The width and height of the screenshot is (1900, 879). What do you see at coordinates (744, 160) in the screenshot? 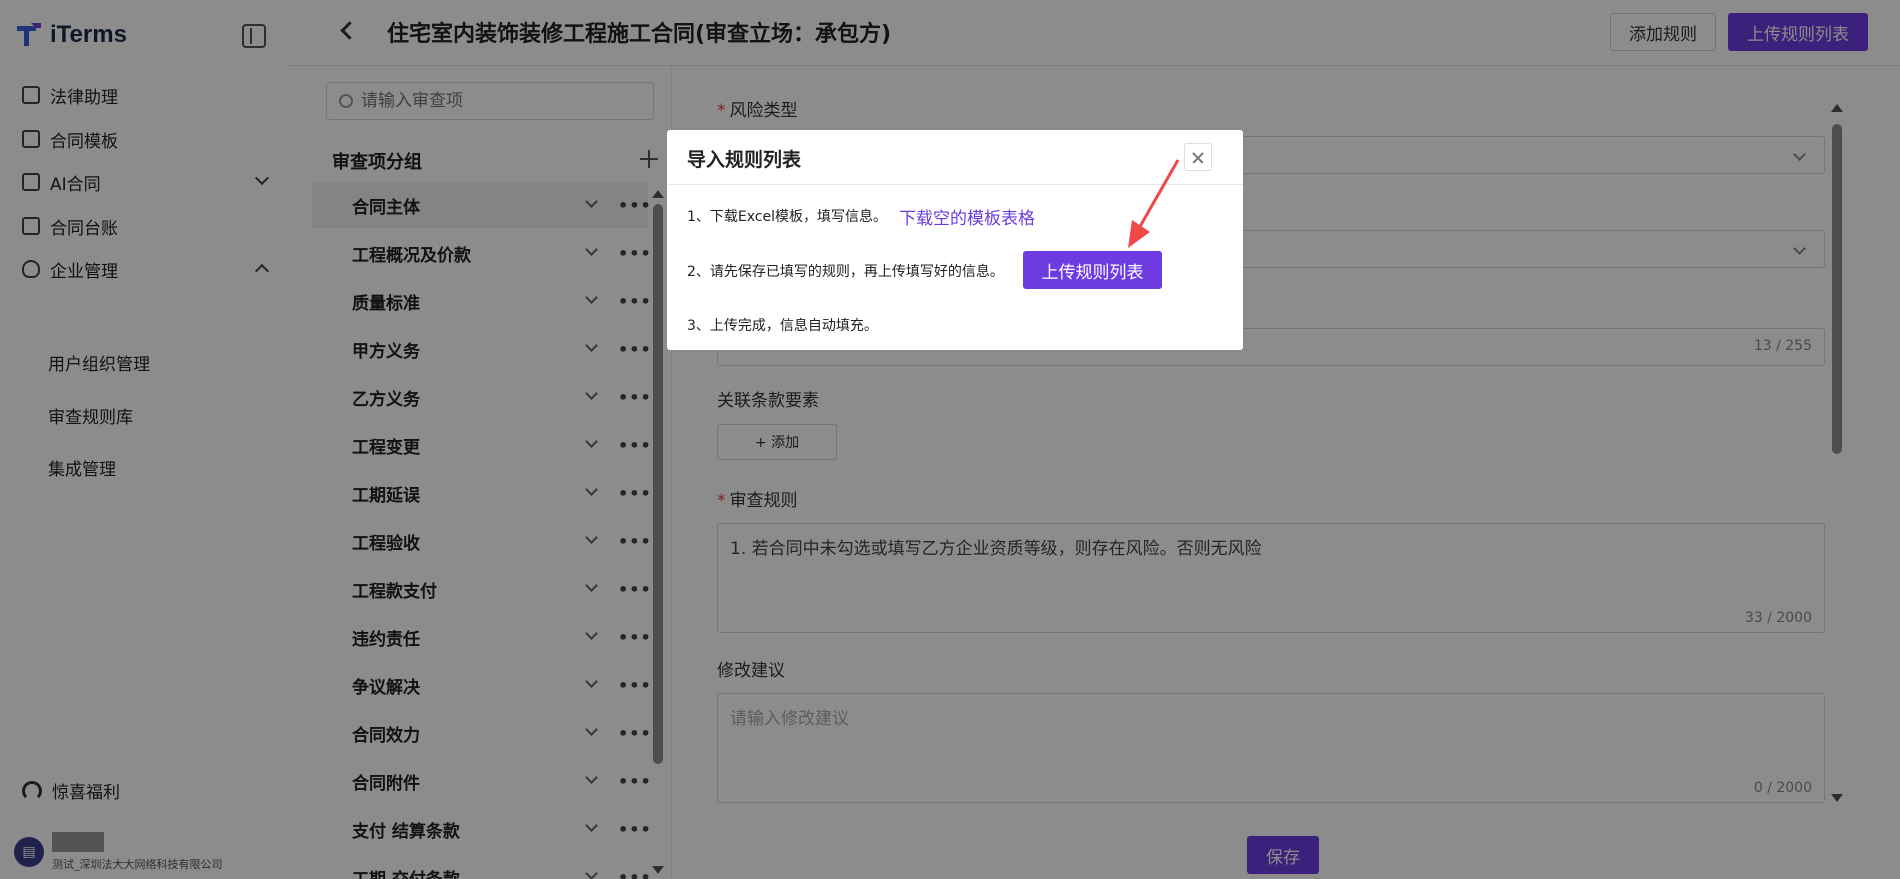
I see `modal-title: 导入规则列表` at bounding box center [744, 160].